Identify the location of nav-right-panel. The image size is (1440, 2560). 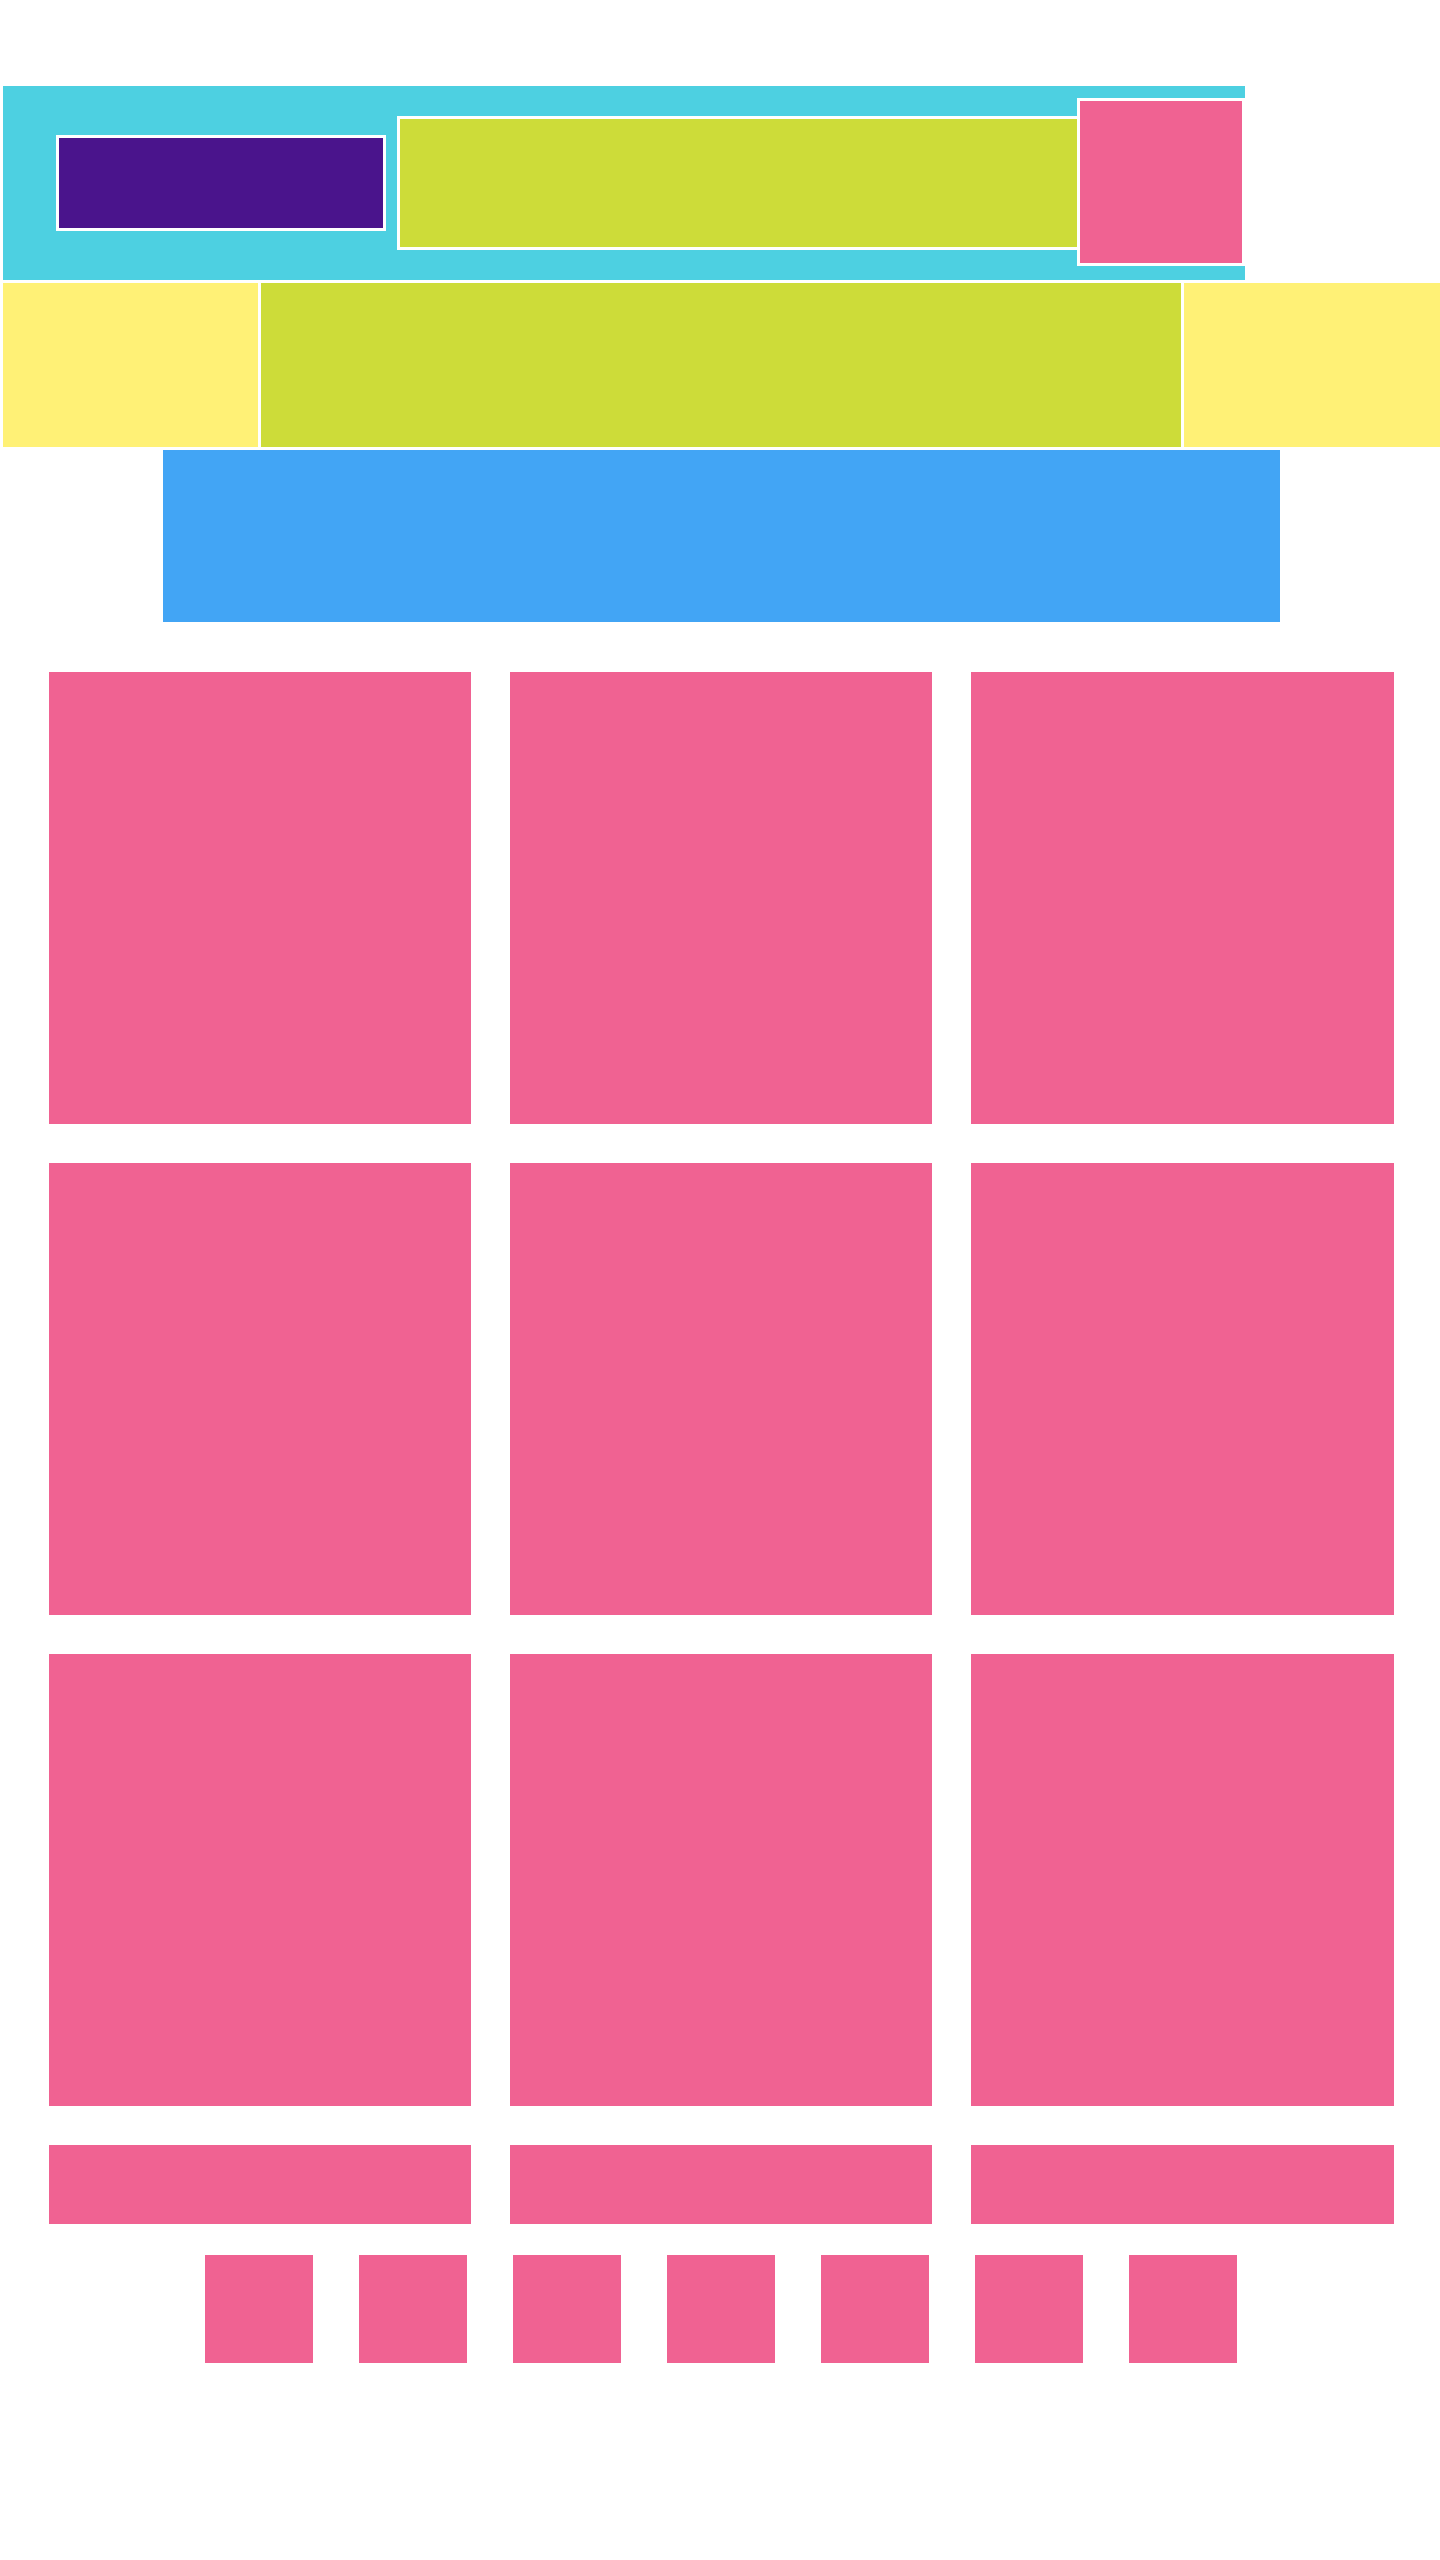
(1312, 365).